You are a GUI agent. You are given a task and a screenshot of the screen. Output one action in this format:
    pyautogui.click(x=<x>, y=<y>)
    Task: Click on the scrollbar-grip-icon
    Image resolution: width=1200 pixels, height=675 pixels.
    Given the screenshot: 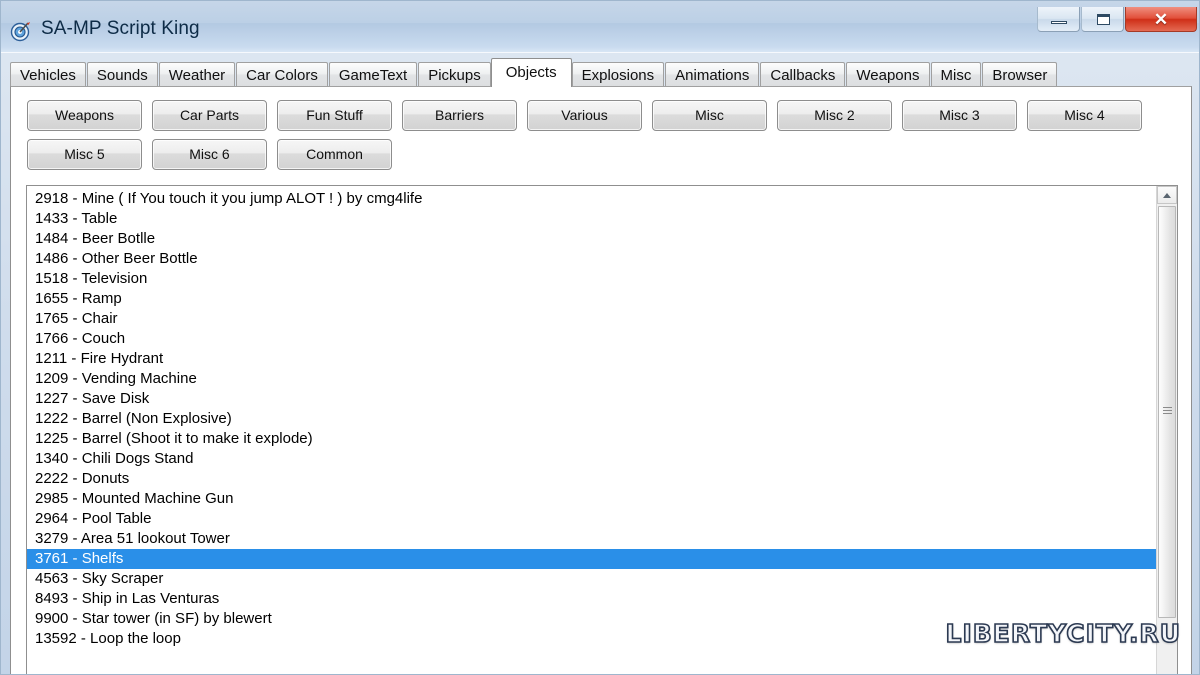 What is the action you would take?
    pyautogui.click(x=1167, y=412)
    